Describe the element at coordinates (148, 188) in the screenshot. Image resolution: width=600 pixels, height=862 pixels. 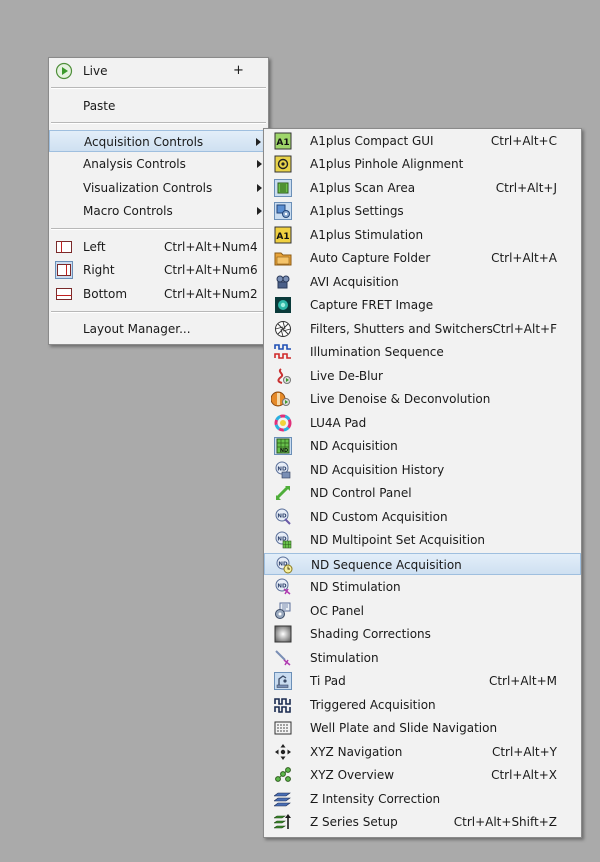
I see `menu-item-label: Visualization Controls` at that location.